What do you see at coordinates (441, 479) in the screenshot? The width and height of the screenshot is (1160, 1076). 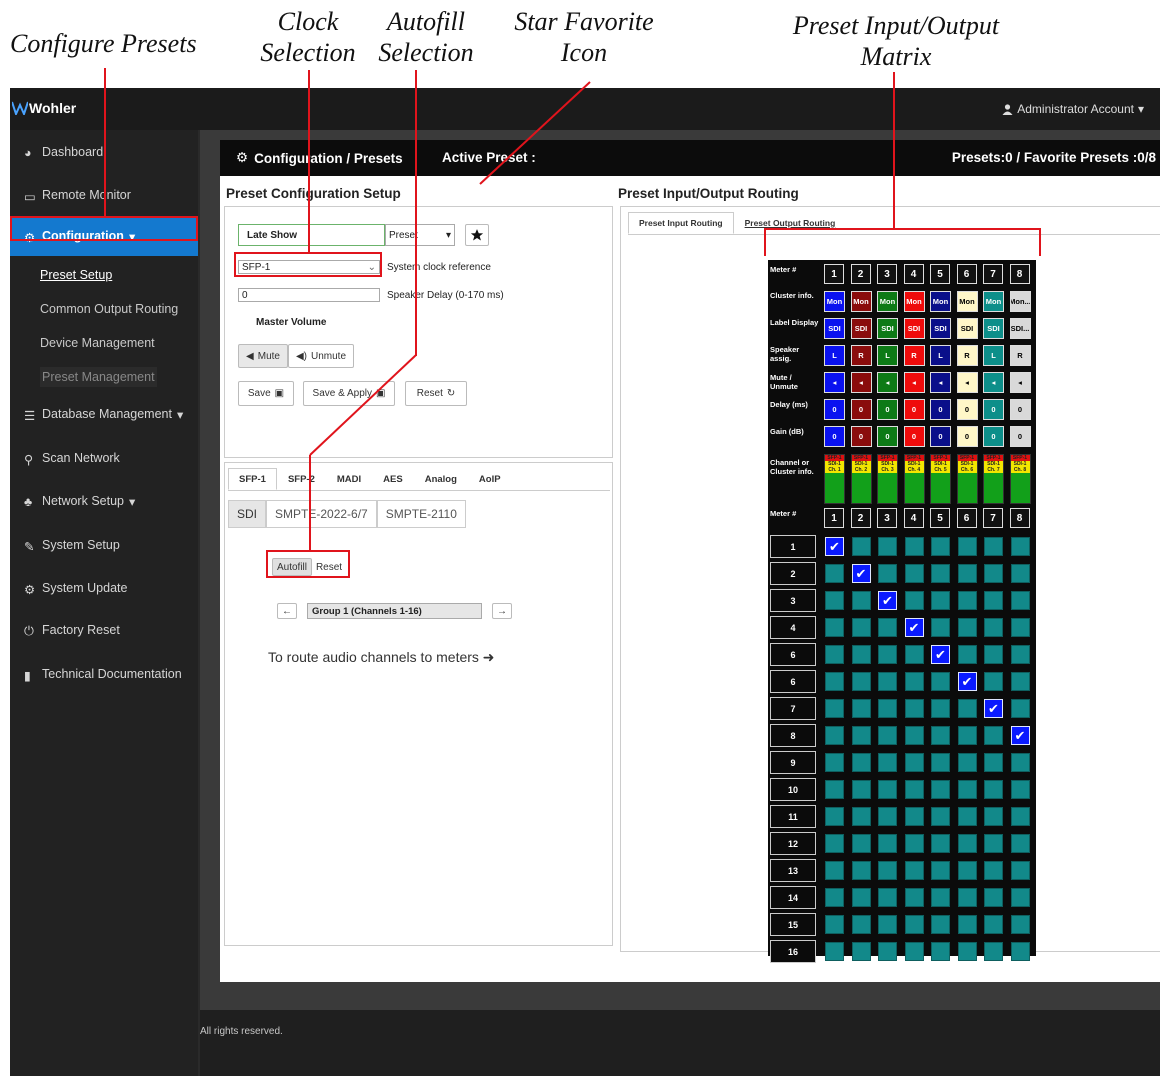 I see `tab-analog: Analog` at bounding box center [441, 479].